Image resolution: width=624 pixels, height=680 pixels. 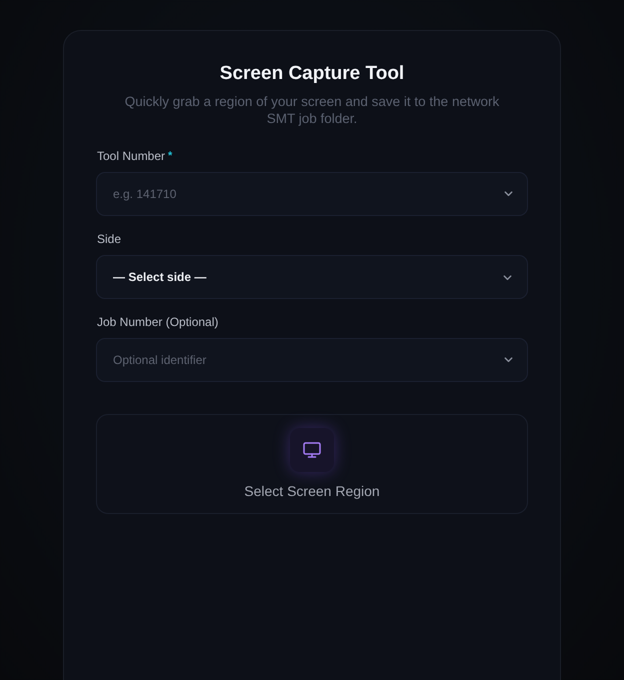 What do you see at coordinates (312, 74) in the screenshot?
I see `page-title: Screen Capture Tool` at bounding box center [312, 74].